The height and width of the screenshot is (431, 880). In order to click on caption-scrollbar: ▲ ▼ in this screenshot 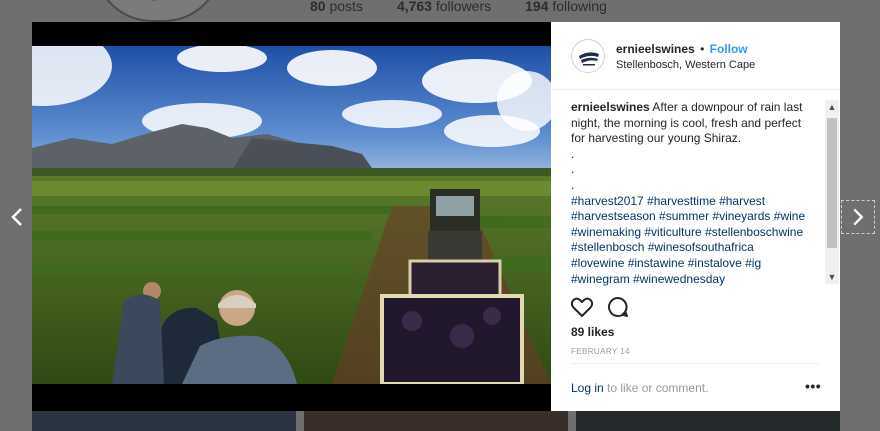, I will do `click(832, 192)`.